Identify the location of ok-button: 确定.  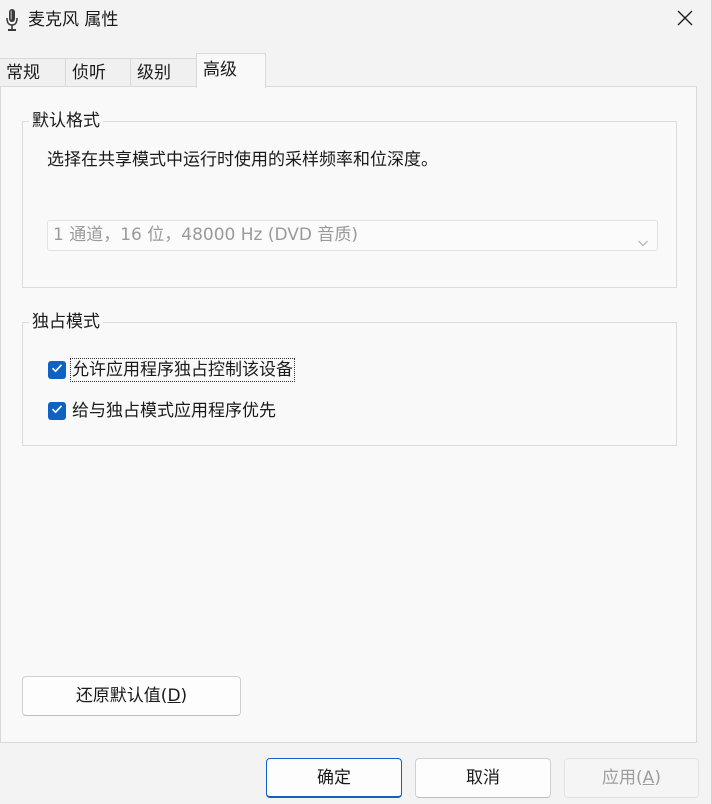
(334, 778).